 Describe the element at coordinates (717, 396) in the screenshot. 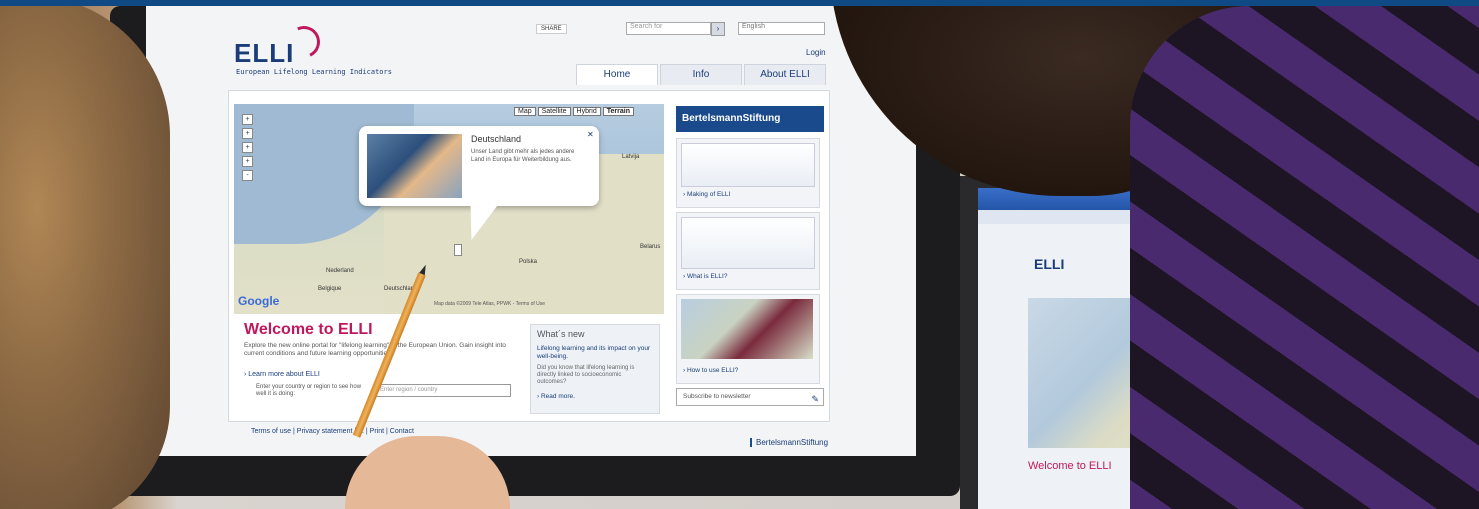

I see `newsletter-label: Subscribe to newsletter` at that location.